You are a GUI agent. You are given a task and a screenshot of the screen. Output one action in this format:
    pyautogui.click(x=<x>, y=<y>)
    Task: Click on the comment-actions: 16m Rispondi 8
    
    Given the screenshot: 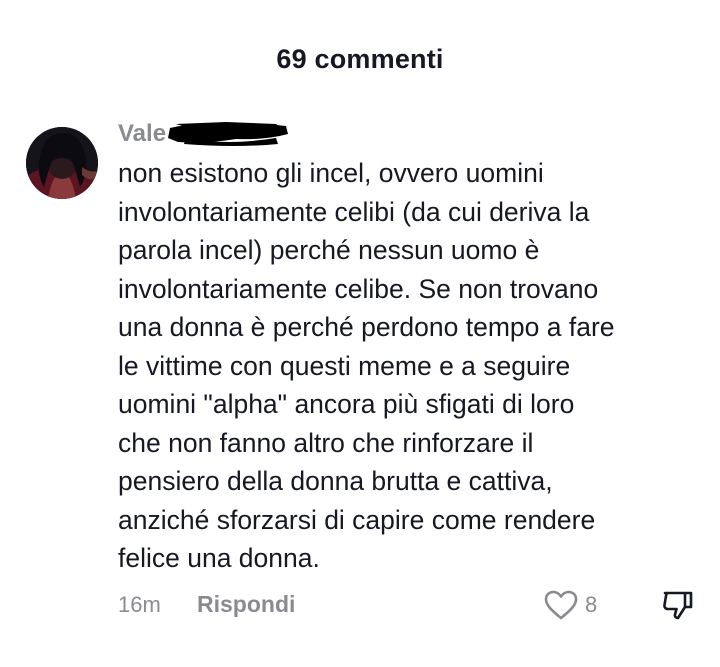 What is the action you would take?
    pyautogui.click(x=409, y=605)
    